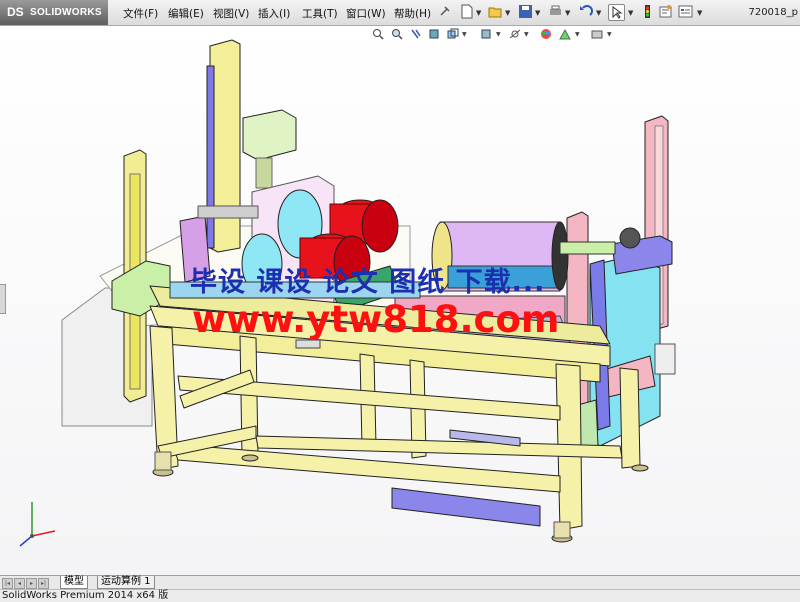 Image resolution: width=800 pixels, height=602 pixels. I want to click on last-tab-icon: ▸|, so click(43, 583).